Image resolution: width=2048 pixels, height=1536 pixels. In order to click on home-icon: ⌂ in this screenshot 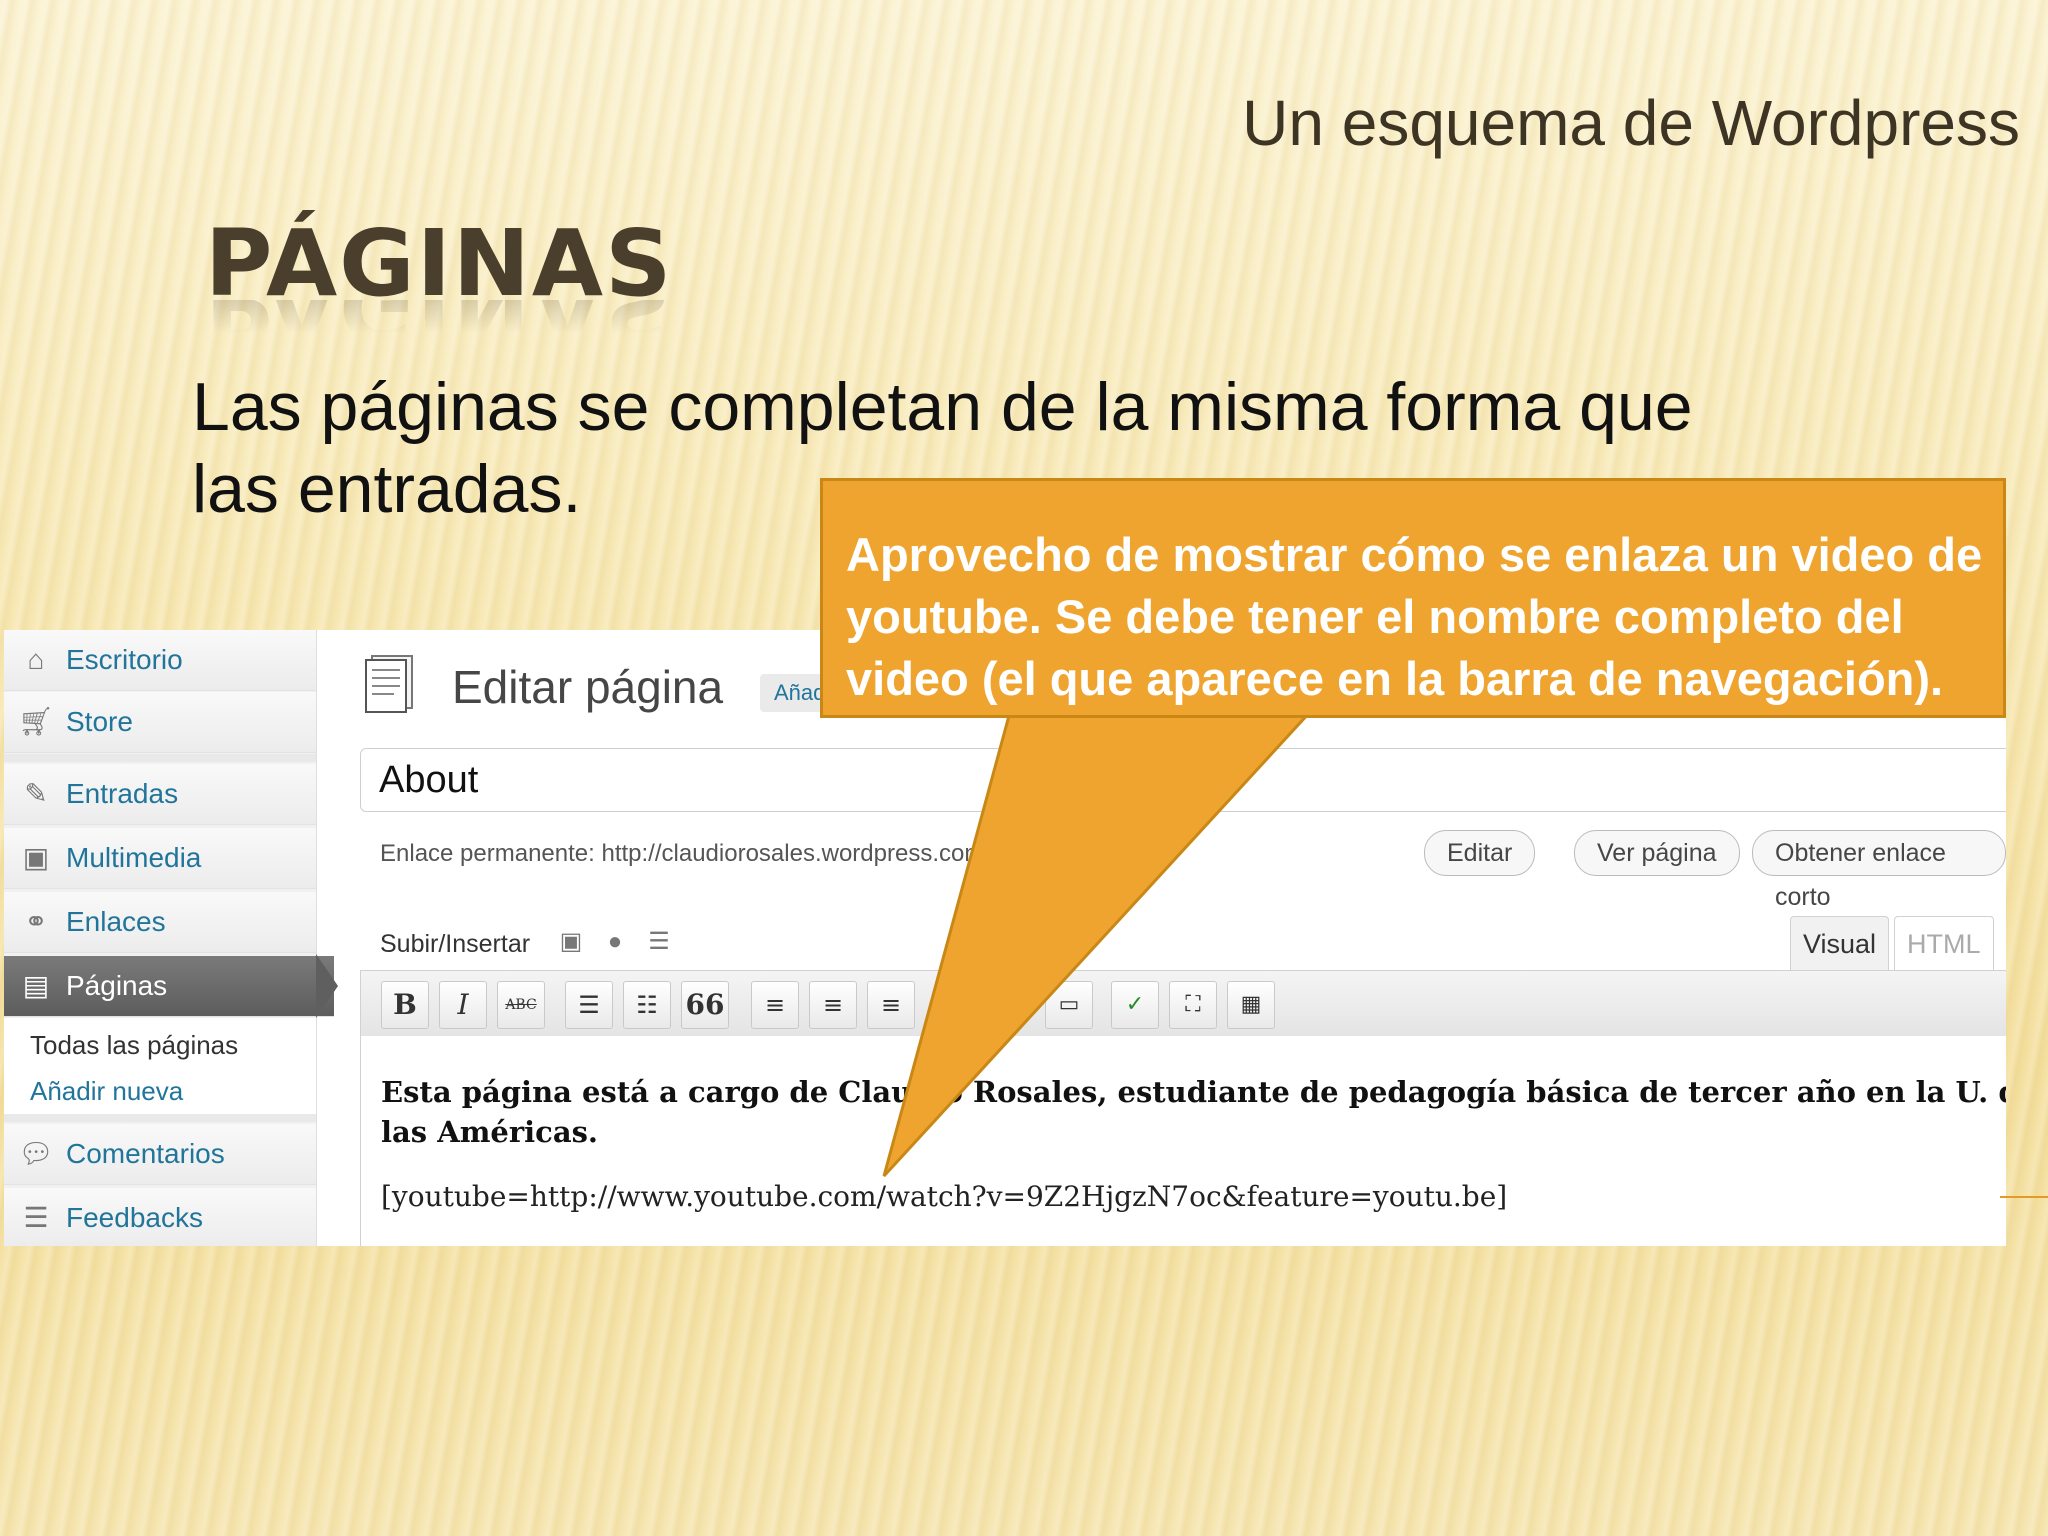, I will do `click(36, 659)`.